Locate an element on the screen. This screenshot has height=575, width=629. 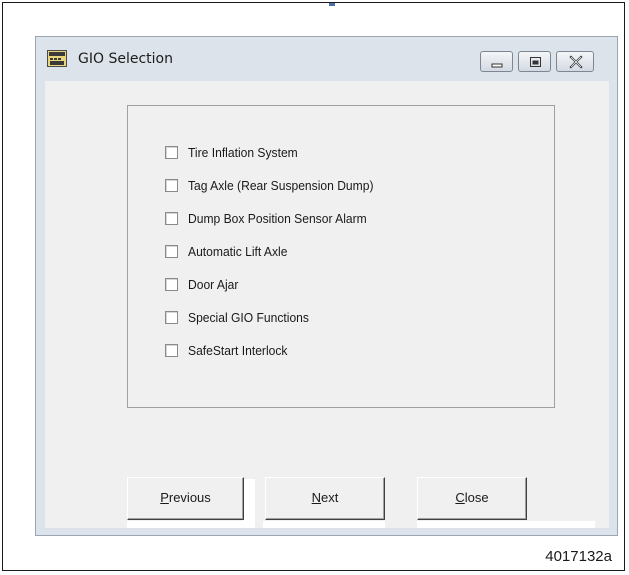
option-dump-box-position-sensor-alarm: Dump Box Position Sensor Alarm is located at coordinates (272, 218).